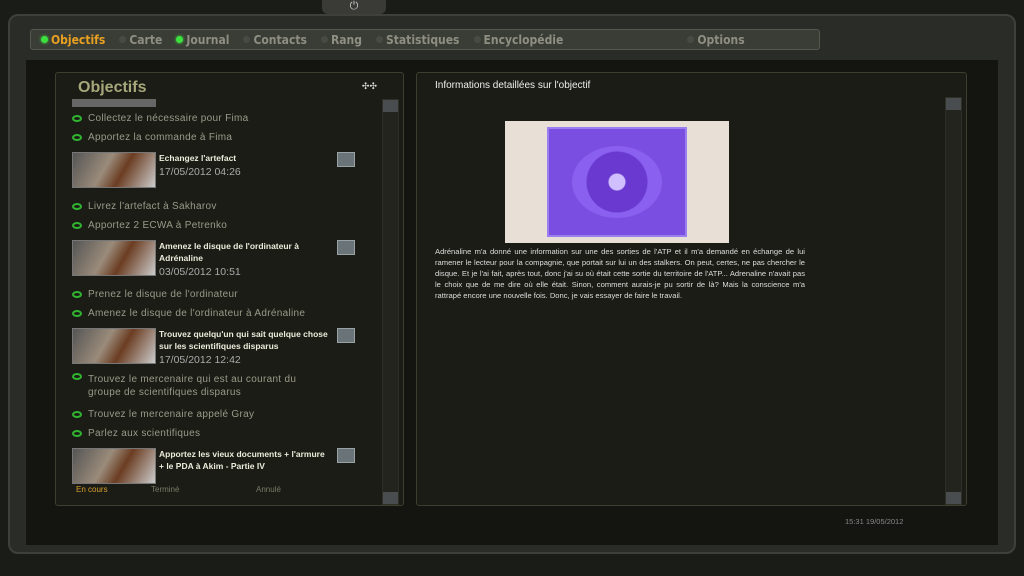 Image resolution: width=1024 pixels, height=576 pixels. Describe the element at coordinates (200, 172) in the screenshot. I see `quest-date: 17/05/2012 04:26` at that location.